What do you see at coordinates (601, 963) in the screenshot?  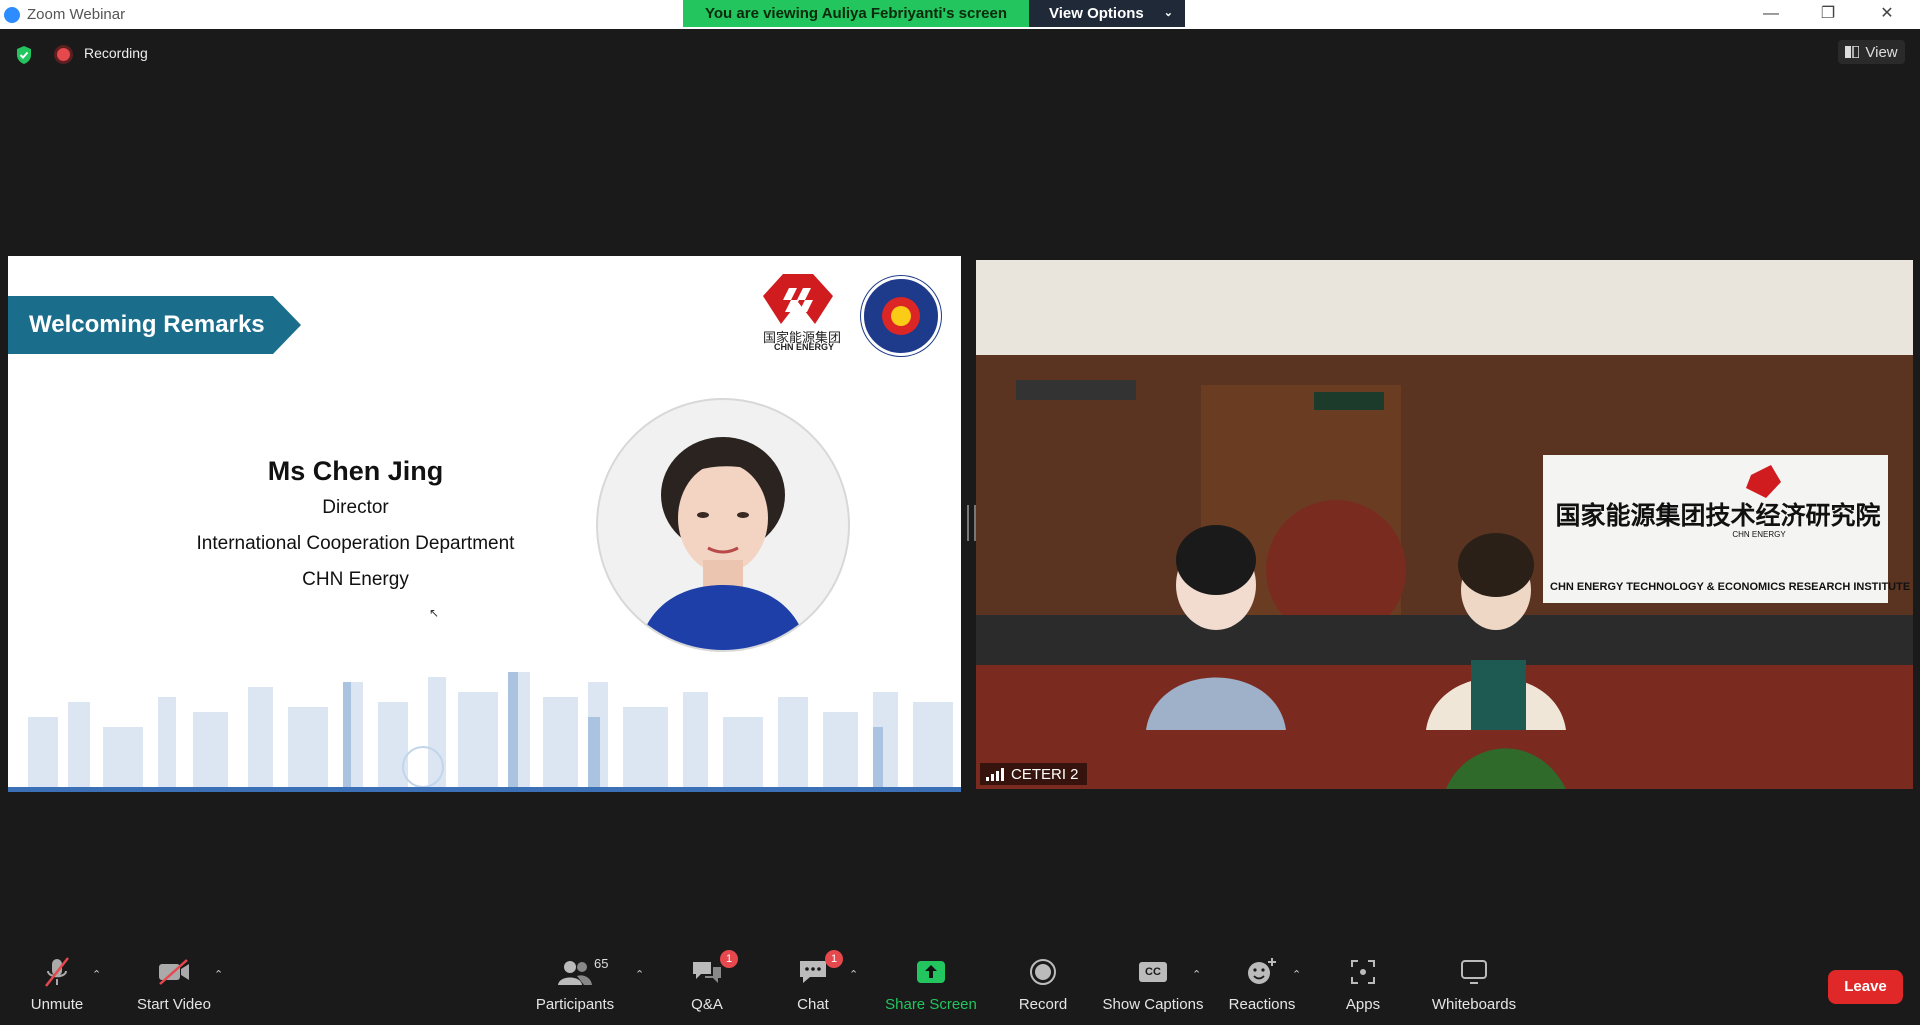 I see `participants-count: 65` at bounding box center [601, 963].